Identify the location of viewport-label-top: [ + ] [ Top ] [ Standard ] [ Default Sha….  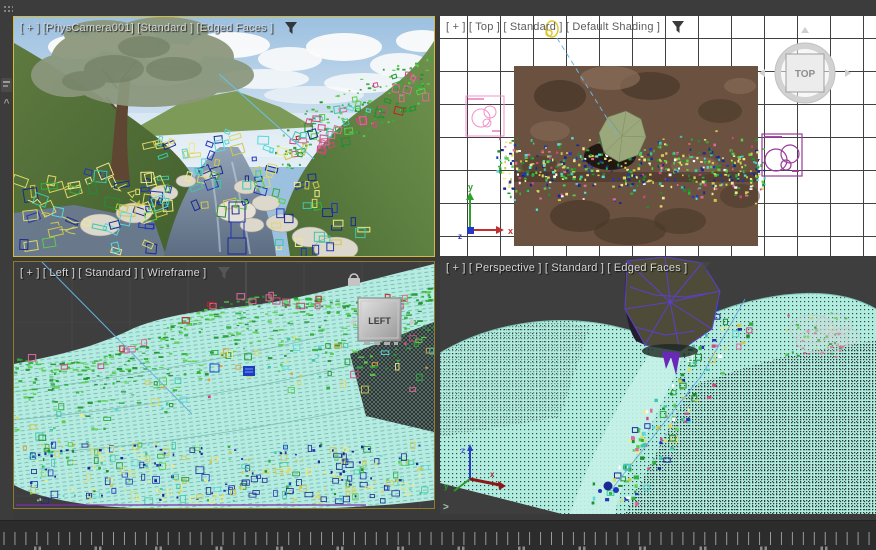
(553, 27).